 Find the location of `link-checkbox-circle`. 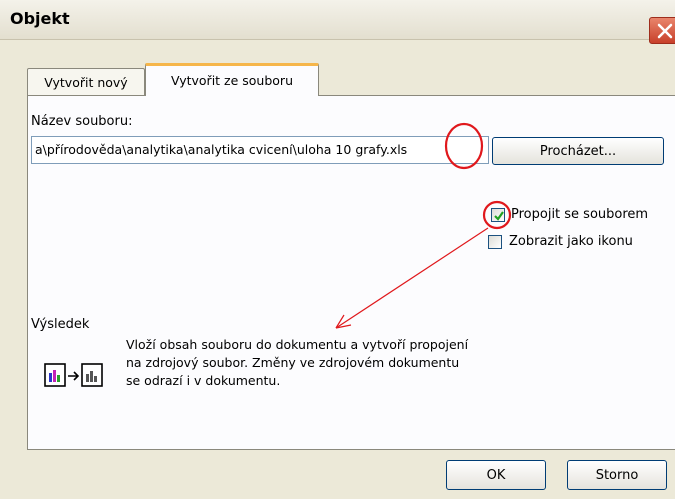

link-checkbox-circle is located at coordinates (497, 215).